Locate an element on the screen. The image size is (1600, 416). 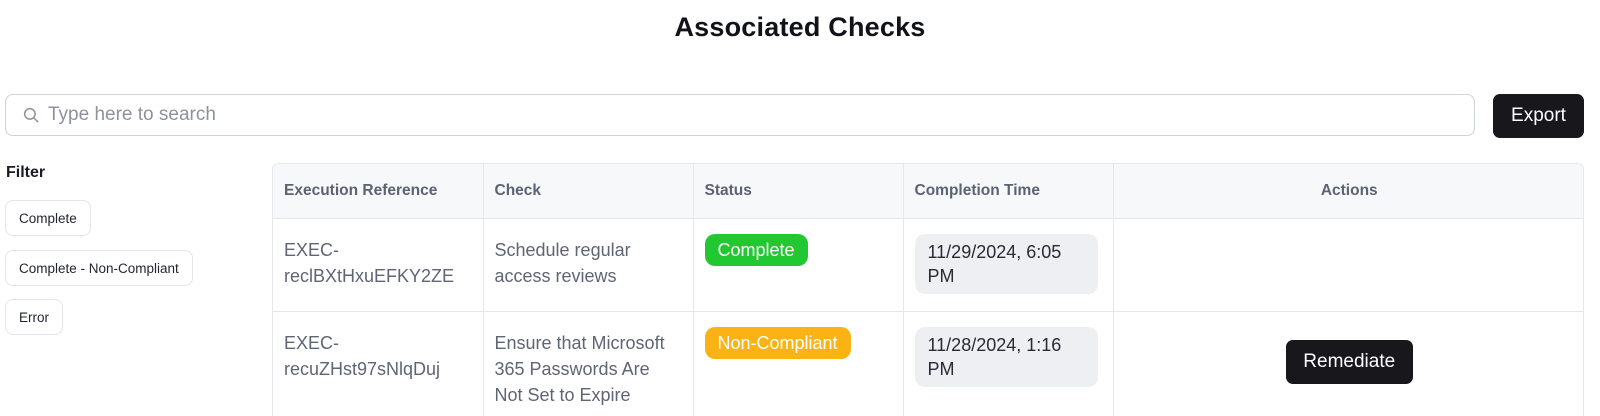
status-badge: Non-Compliant is located at coordinates (777, 342).